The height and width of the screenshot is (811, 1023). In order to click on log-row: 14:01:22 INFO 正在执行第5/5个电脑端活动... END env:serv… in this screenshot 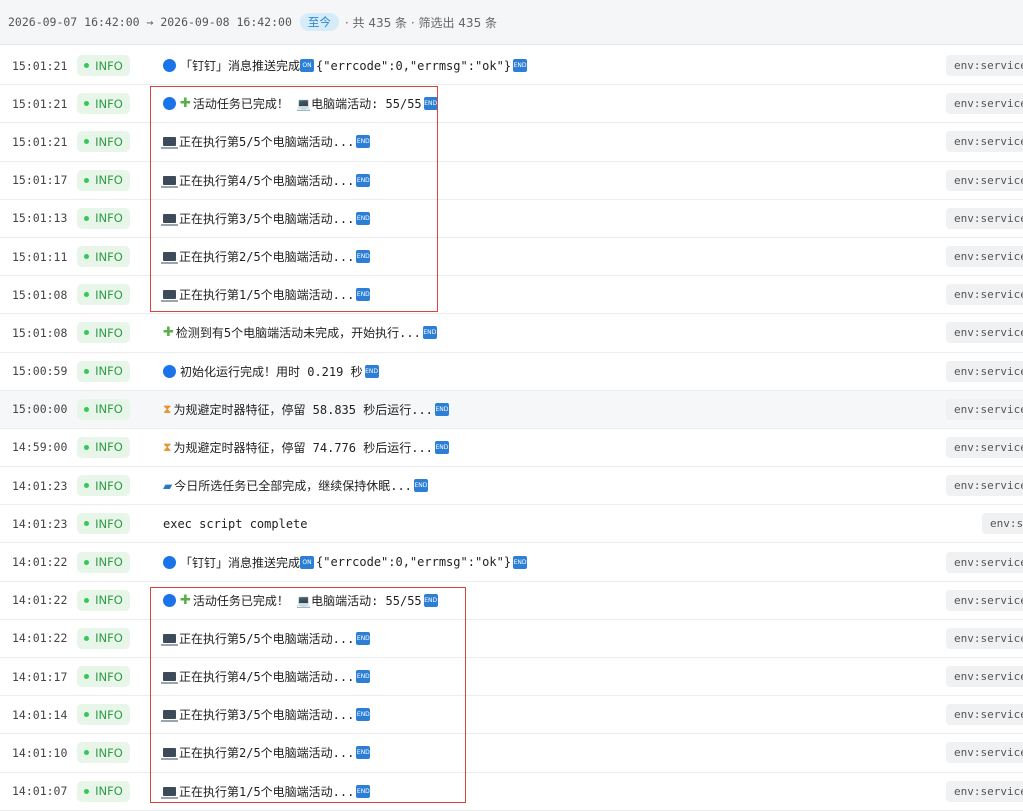, I will do `click(511, 639)`.